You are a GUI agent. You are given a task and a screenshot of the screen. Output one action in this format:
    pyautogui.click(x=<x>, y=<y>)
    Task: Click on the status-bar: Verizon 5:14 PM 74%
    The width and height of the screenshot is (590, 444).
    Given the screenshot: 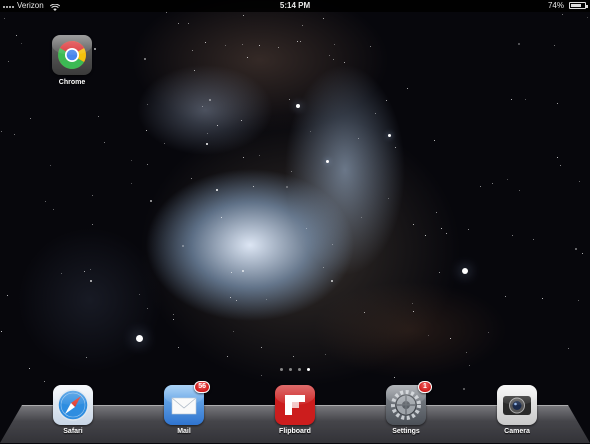 What is the action you would take?
    pyautogui.click(x=295, y=6)
    